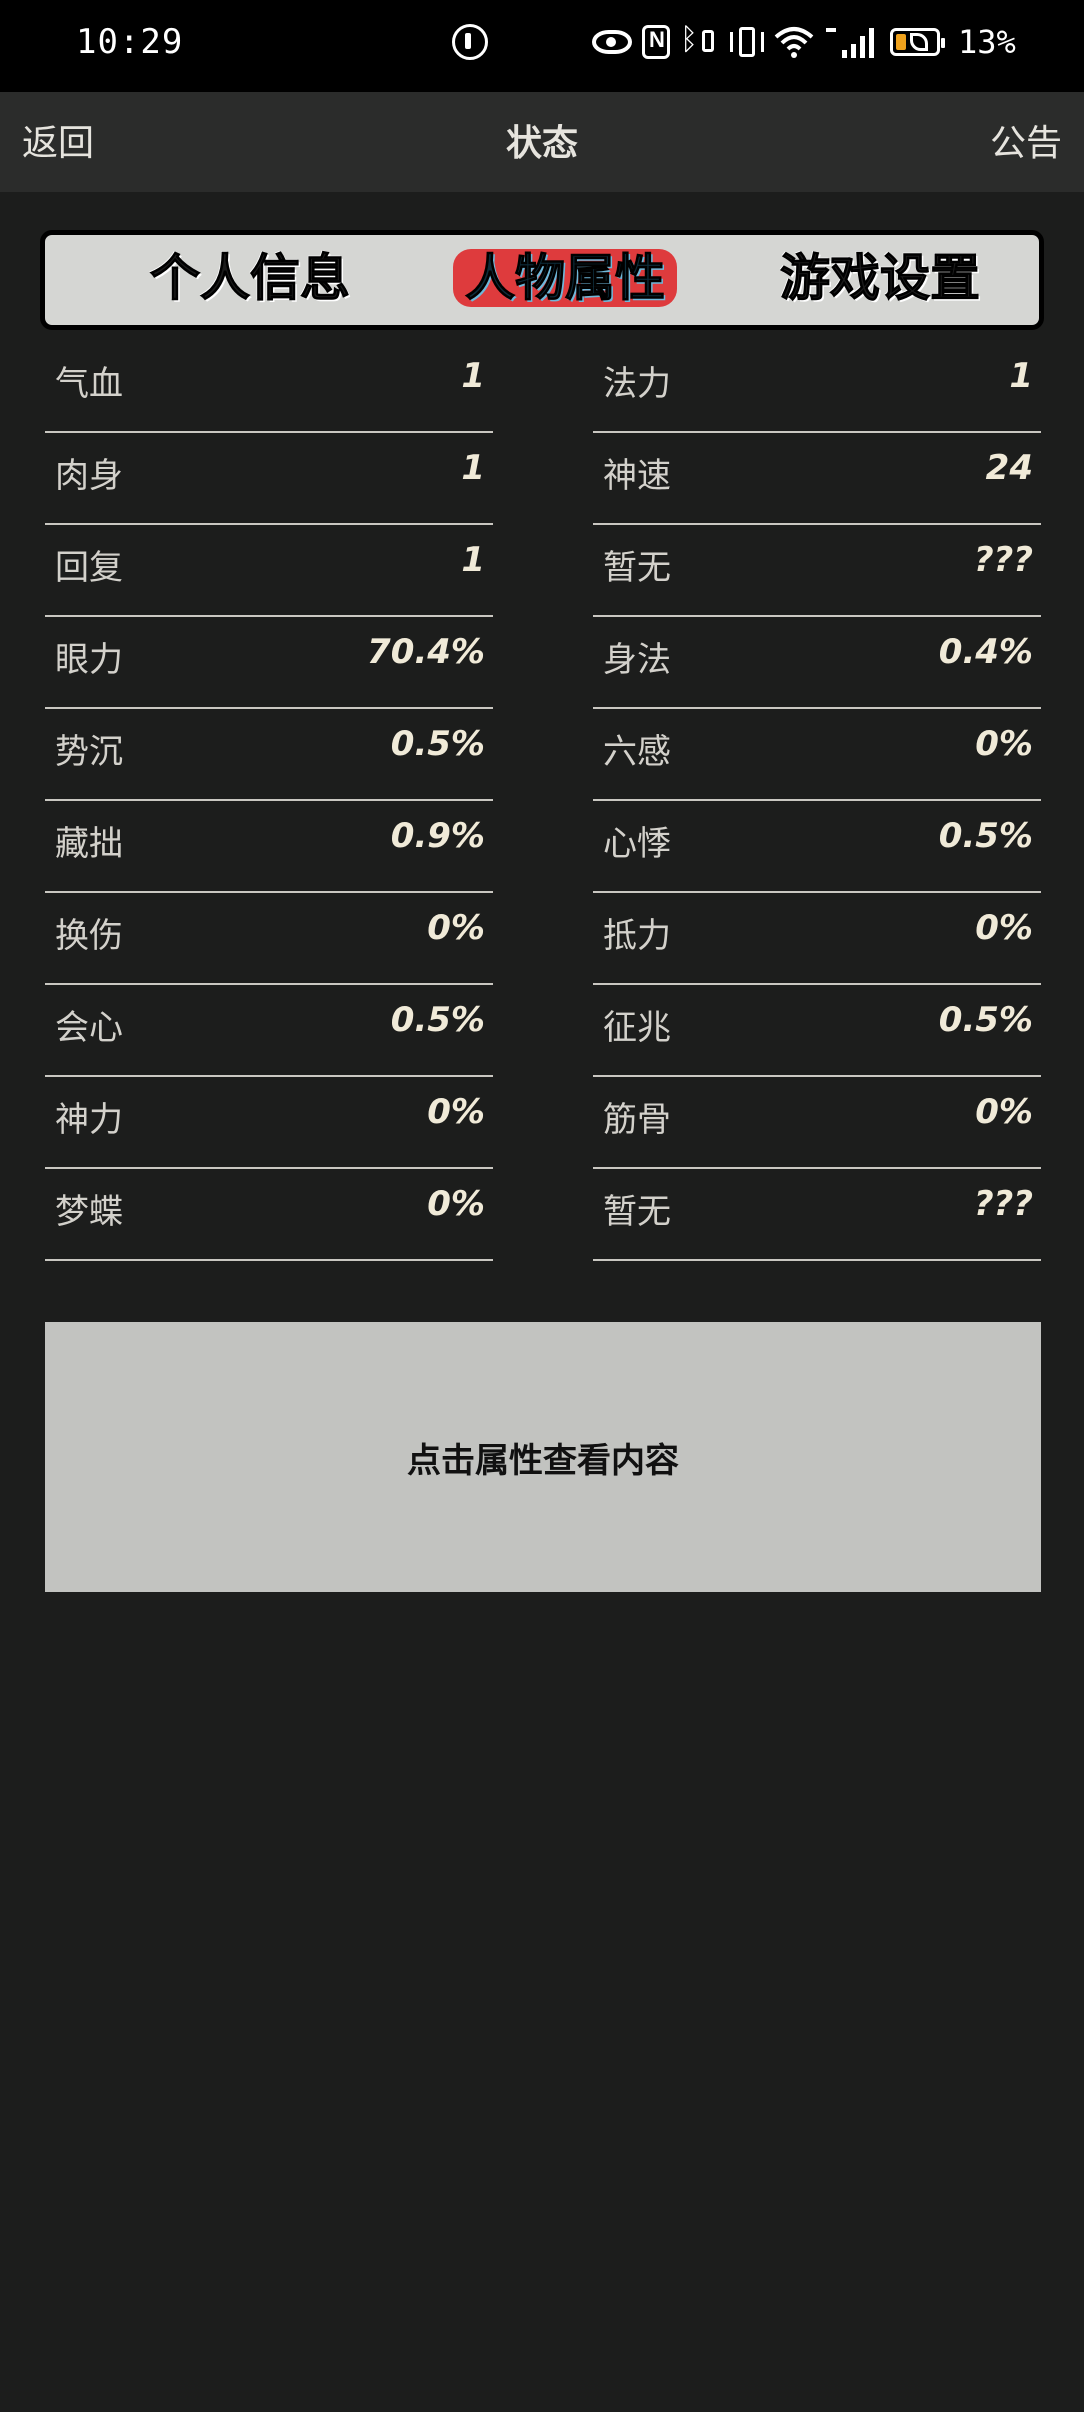  What do you see at coordinates (426, 652) in the screenshot?
I see `attribute-value: 70.4%` at bounding box center [426, 652].